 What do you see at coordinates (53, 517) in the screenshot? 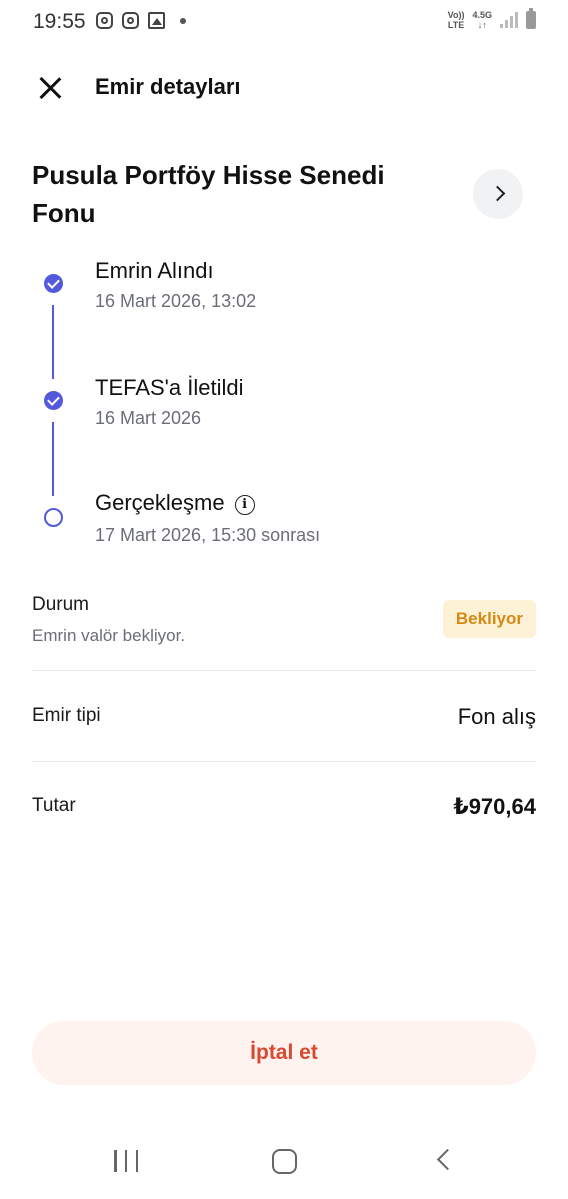
I see `pending-circle-icon` at bounding box center [53, 517].